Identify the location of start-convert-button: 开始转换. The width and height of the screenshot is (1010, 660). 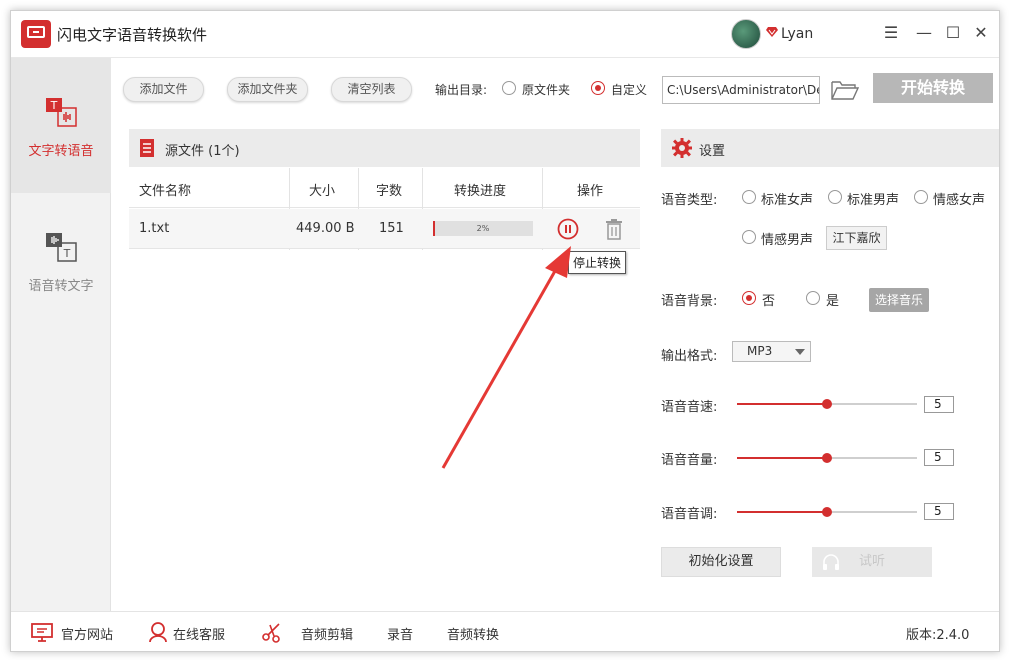
(933, 88).